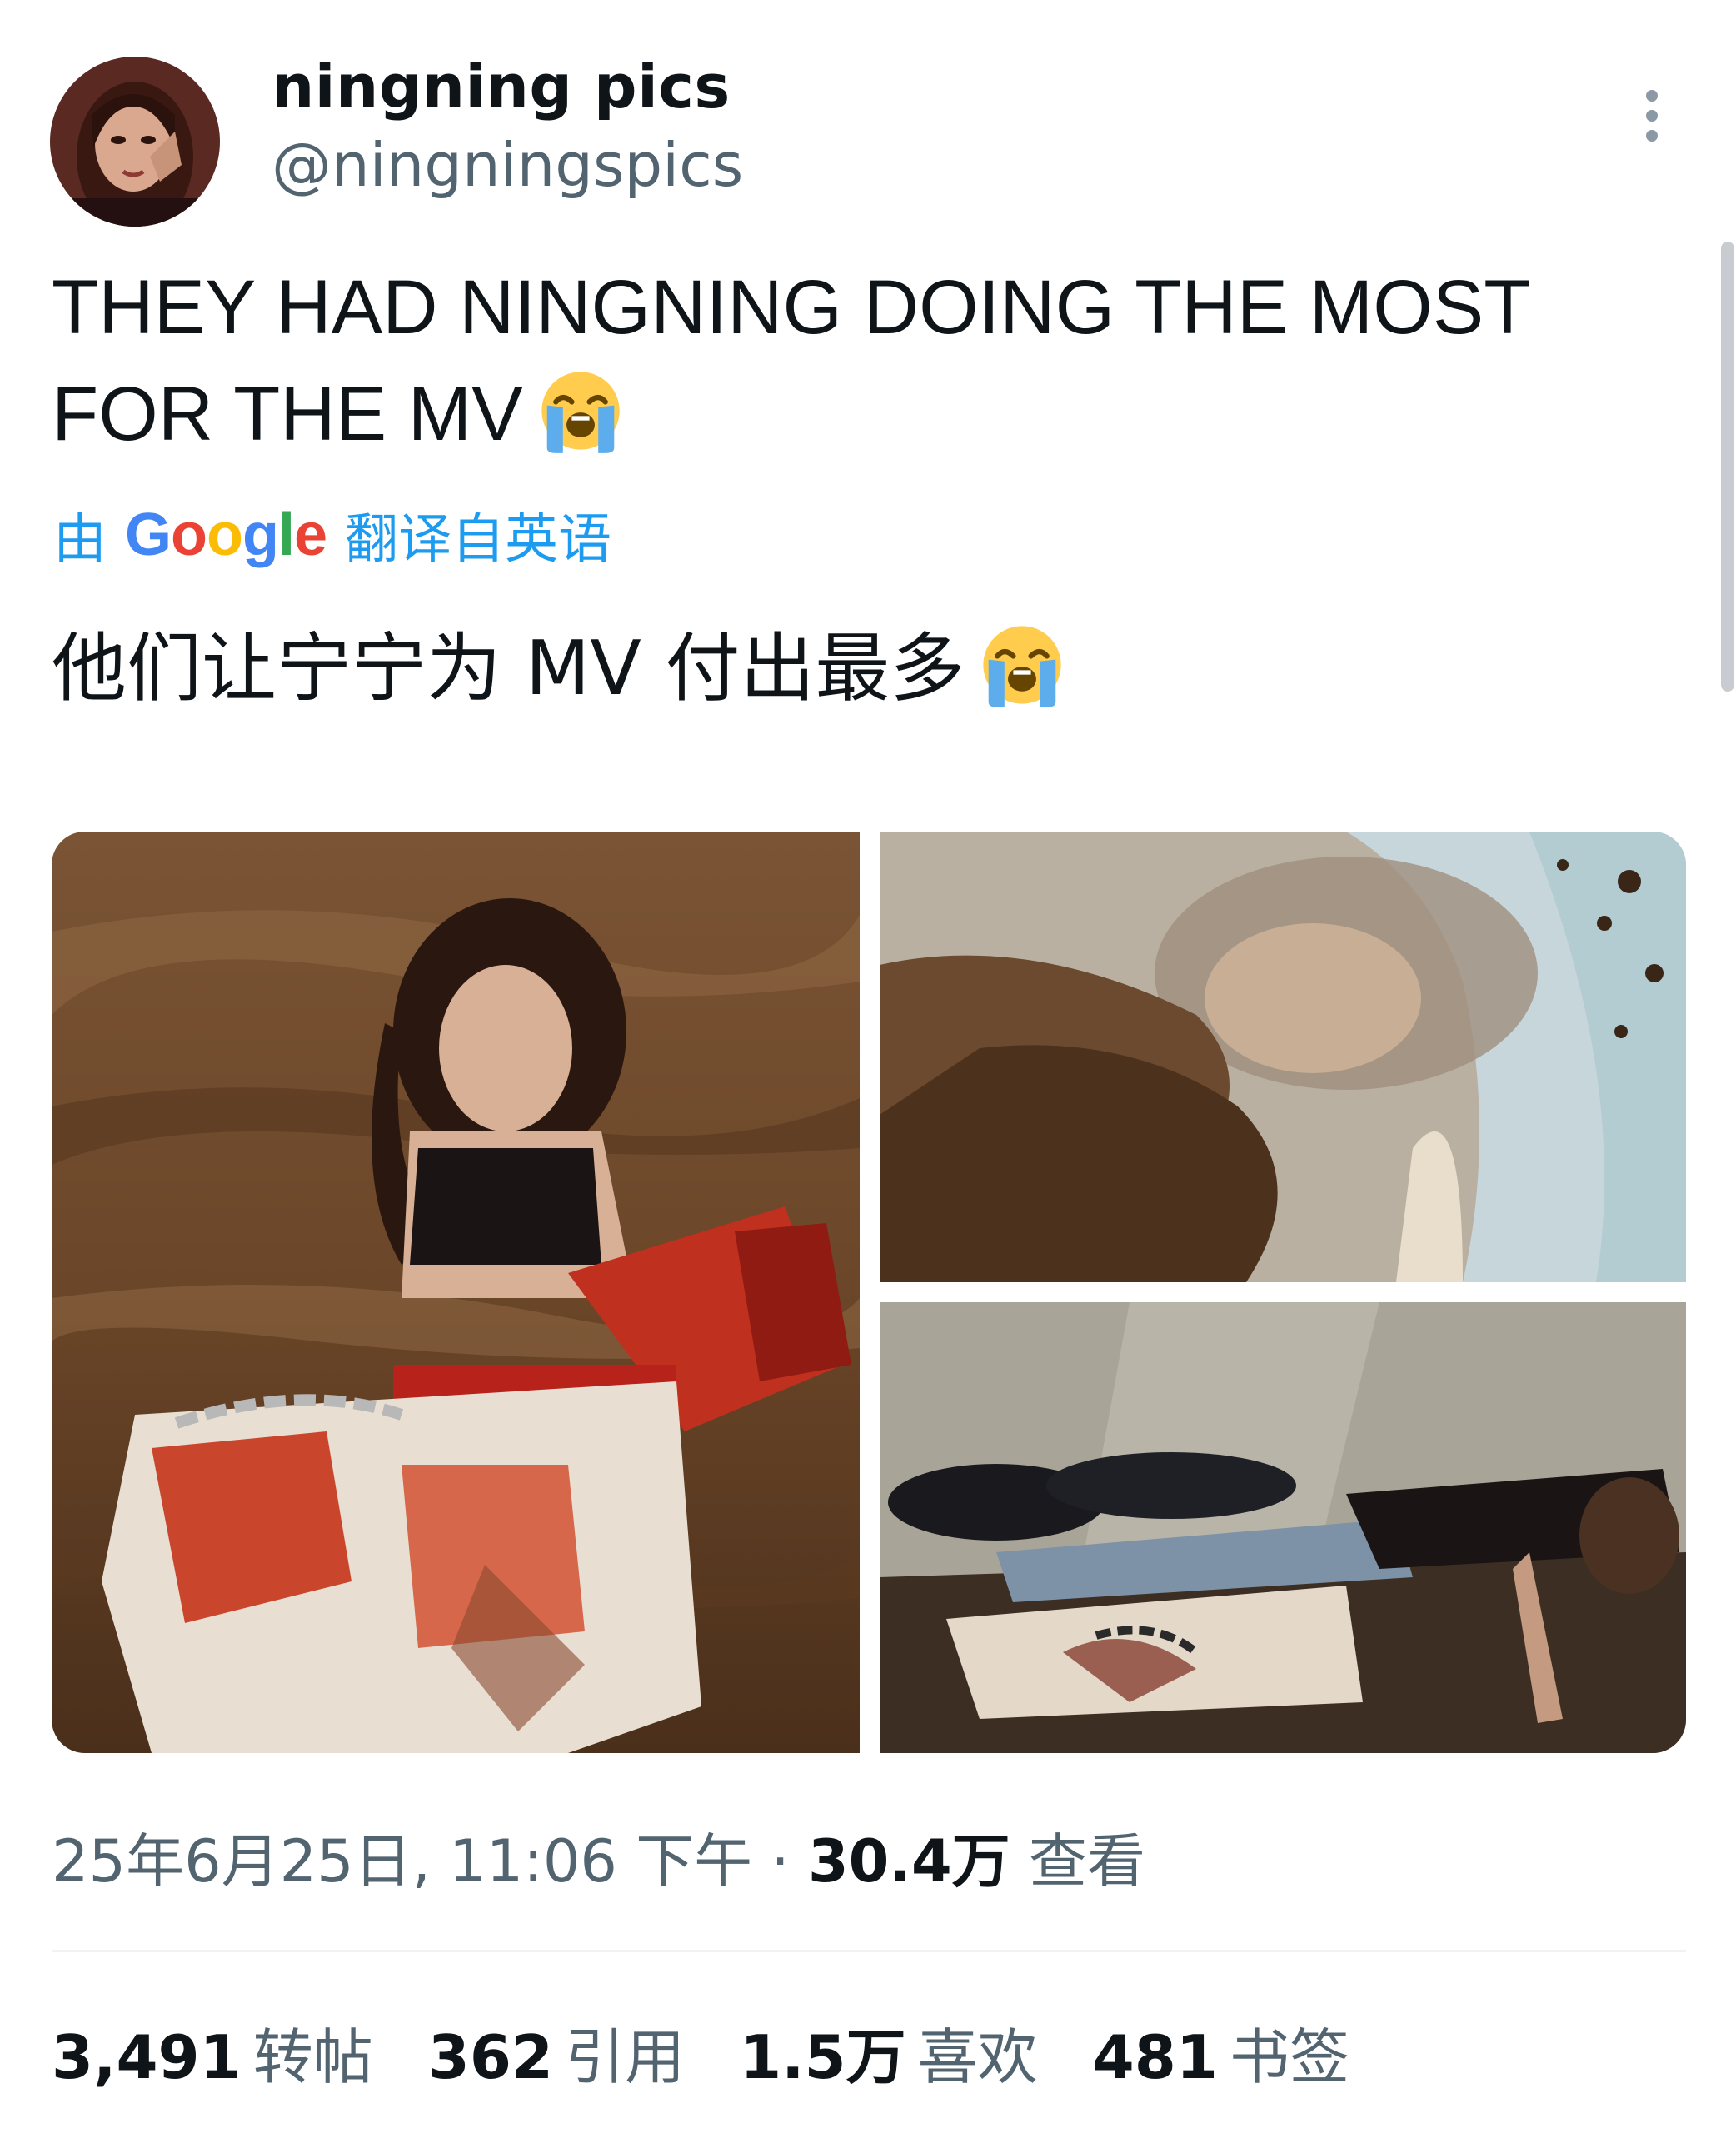 This screenshot has width=1736, height=2133. I want to click on translated-text: 他们让宁宁为 MV 付出最多, so click(559, 669).